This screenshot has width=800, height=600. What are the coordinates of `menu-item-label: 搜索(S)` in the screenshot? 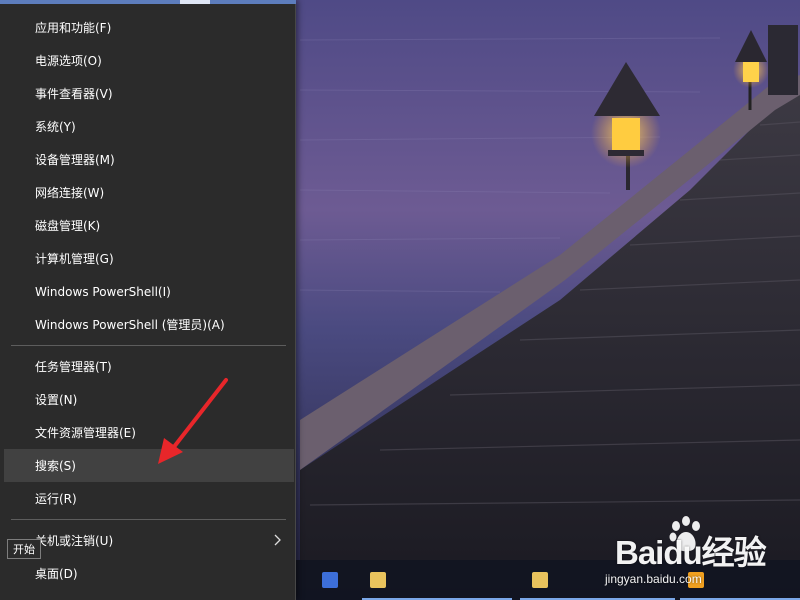 It's located at (55, 466).